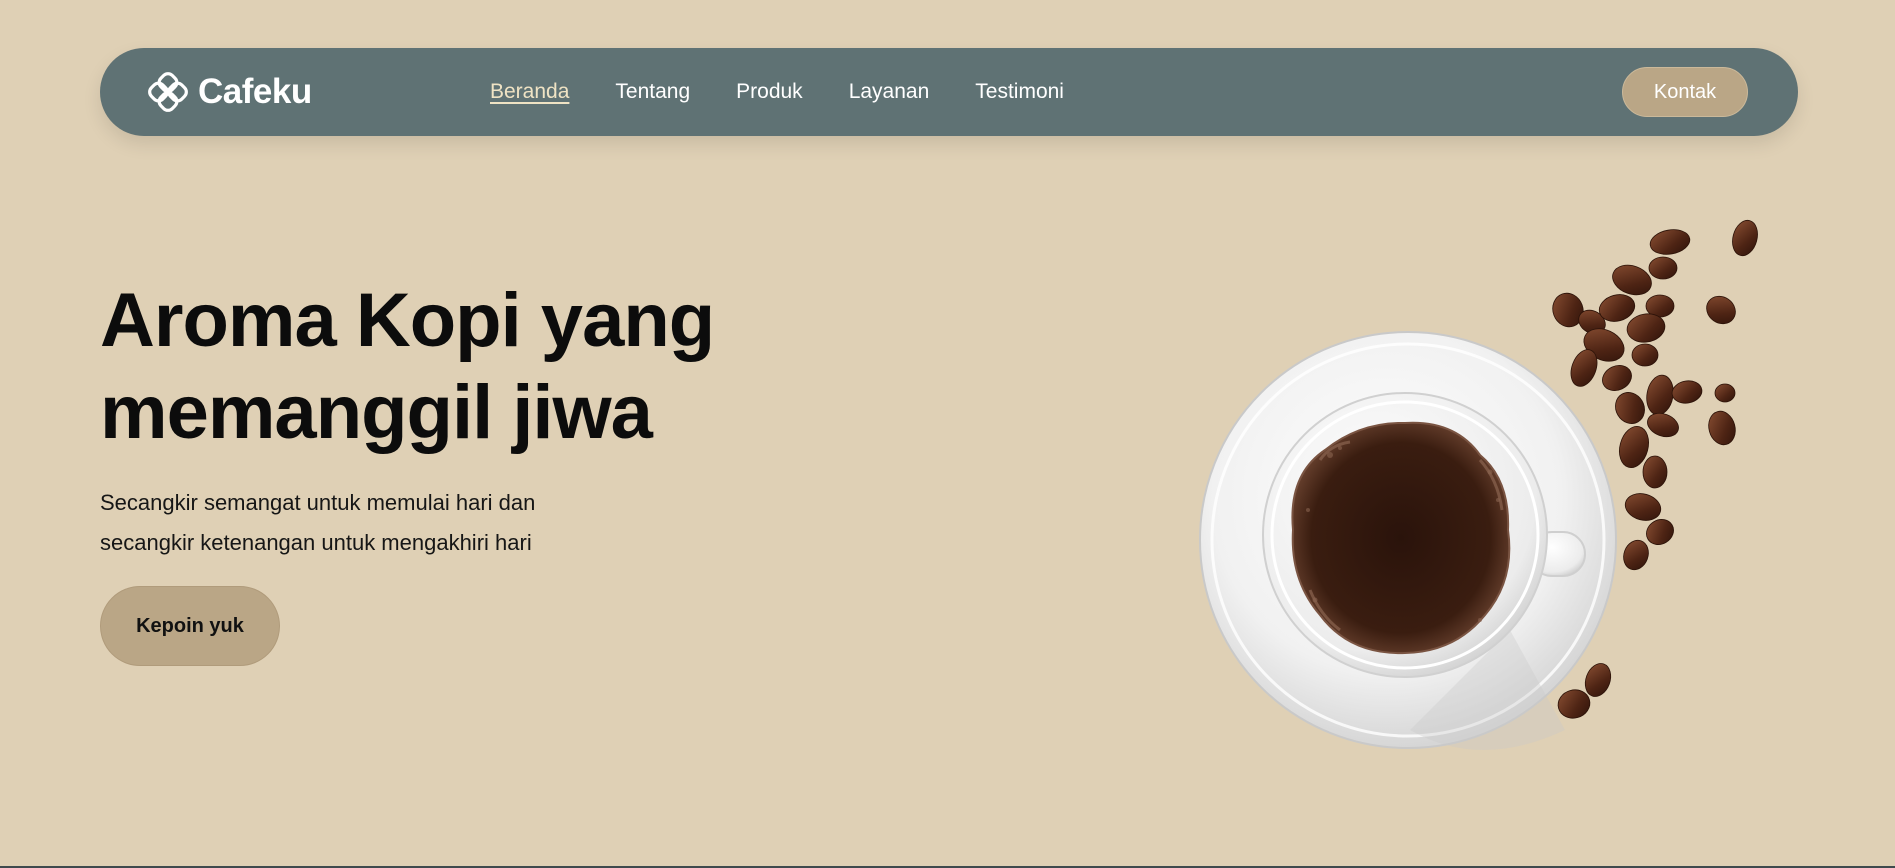  What do you see at coordinates (652, 92) in the screenshot?
I see `nav-link-tentang: Tentang` at bounding box center [652, 92].